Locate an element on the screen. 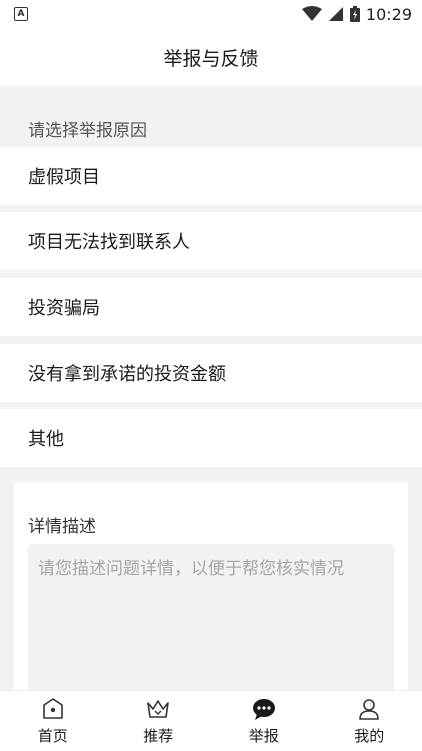  tab-label: 首页 is located at coordinates (53, 735).